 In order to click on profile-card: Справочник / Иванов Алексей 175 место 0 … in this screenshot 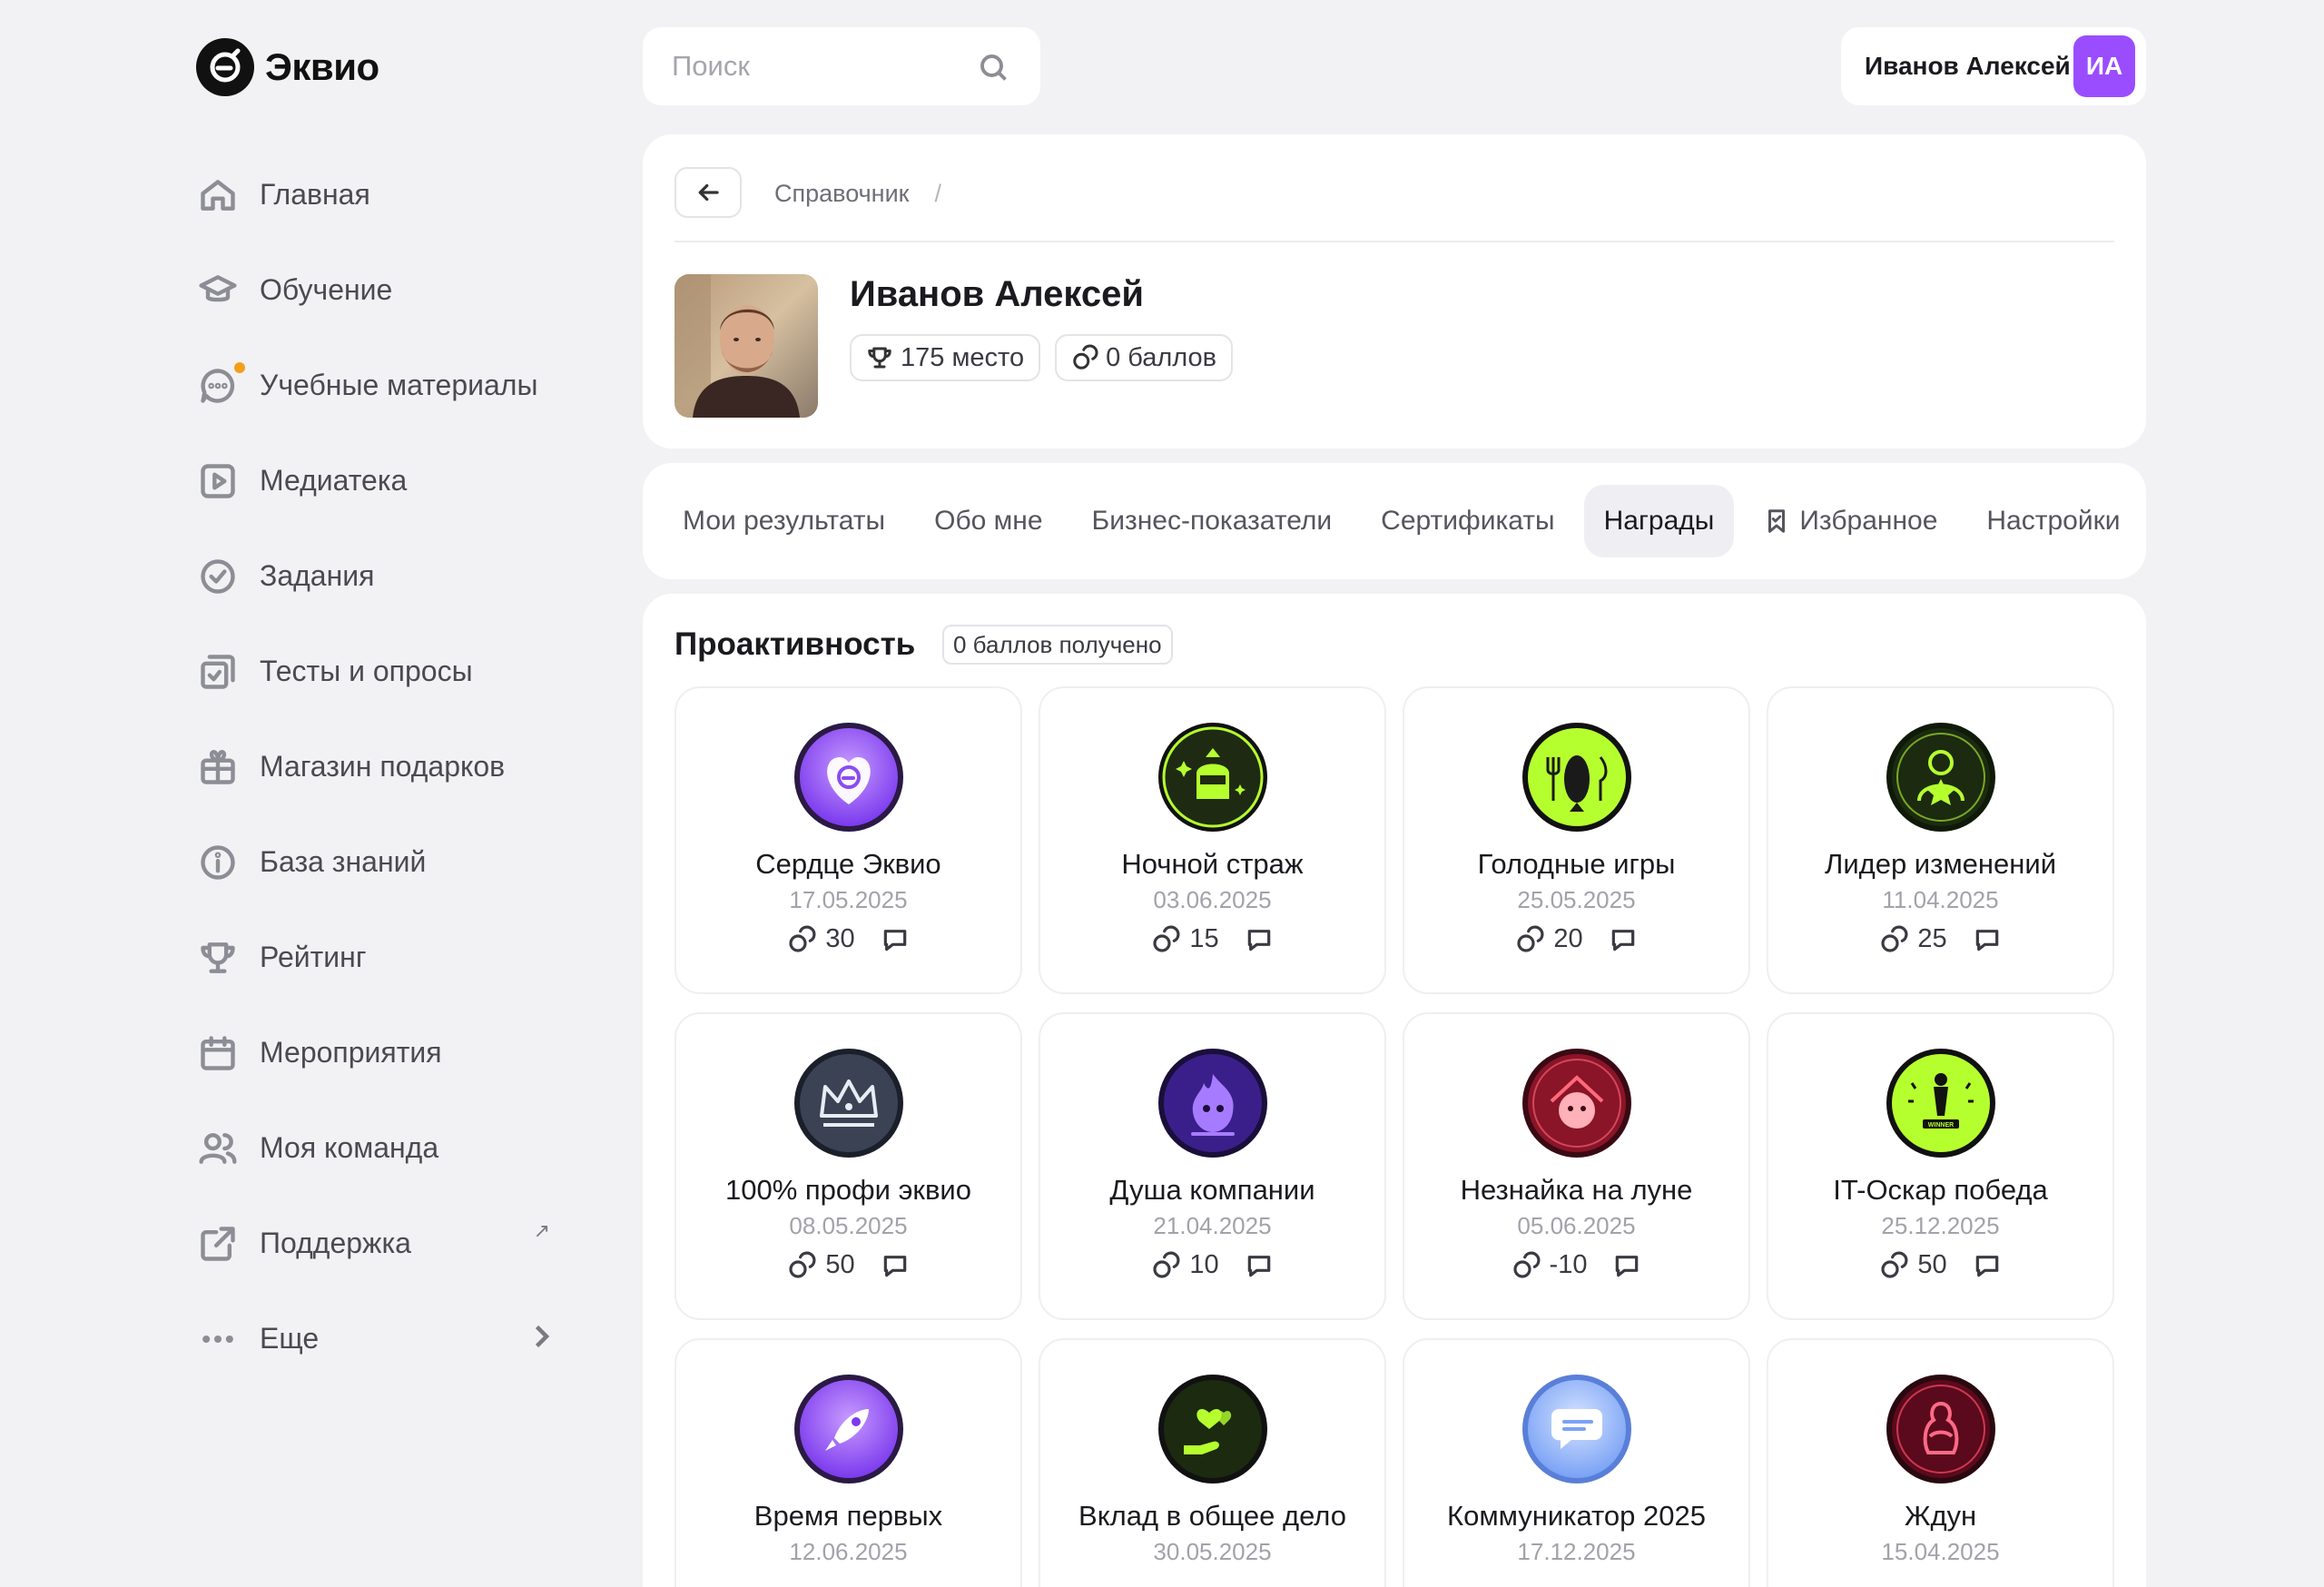, I will do `click(1394, 291)`.